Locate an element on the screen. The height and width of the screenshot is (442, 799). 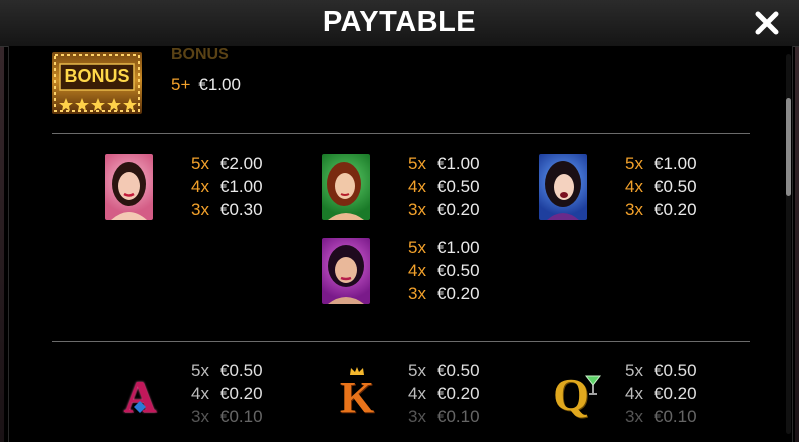
scrollbar-thumb is located at coordinates (788, 147).